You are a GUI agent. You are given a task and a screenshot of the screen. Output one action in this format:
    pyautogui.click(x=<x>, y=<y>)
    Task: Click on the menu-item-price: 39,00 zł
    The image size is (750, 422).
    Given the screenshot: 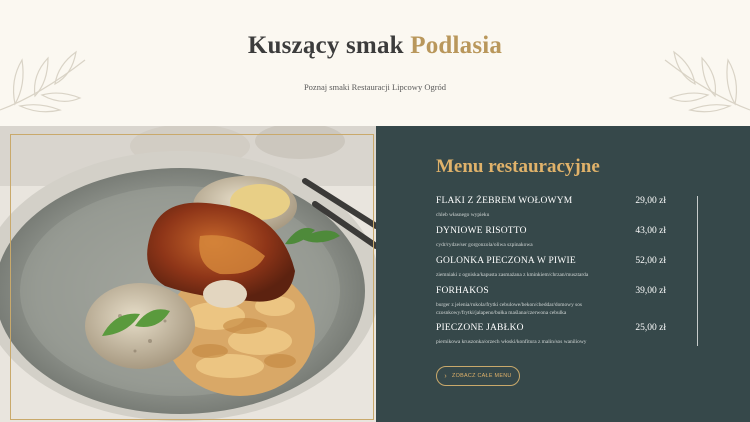 What is the action you would take?
    pyautogui.click(x=650, y=291)
    